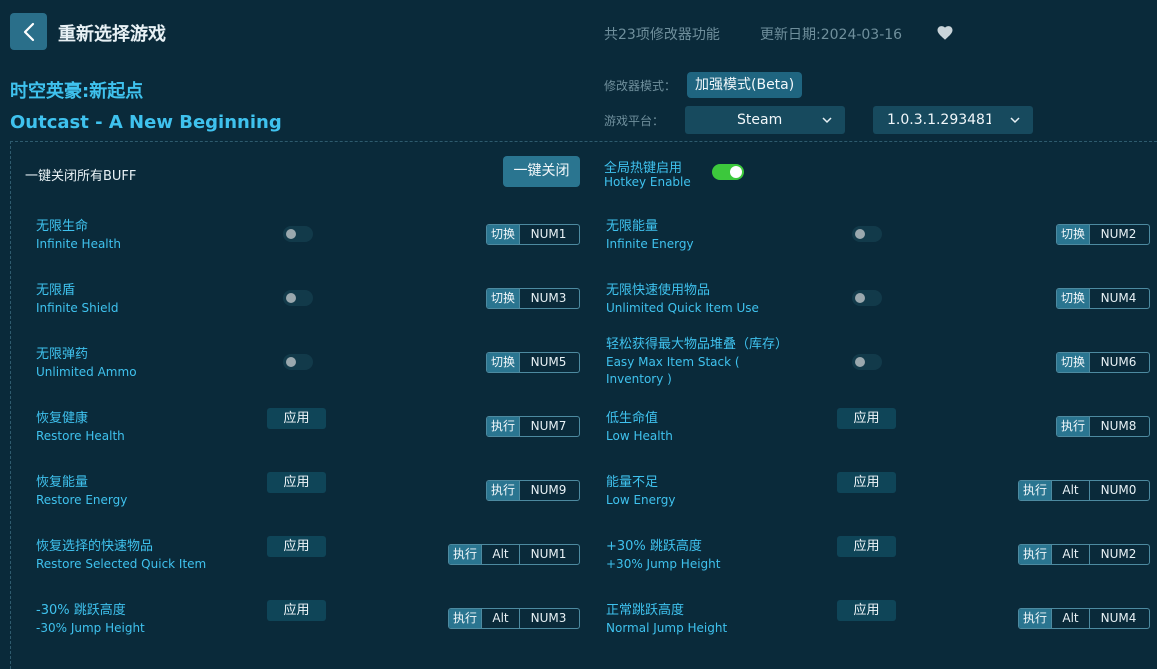 The image size is (1157, 669). I want to click on feature-name-cn: +30% 跳跃高度, so click(654, 546).